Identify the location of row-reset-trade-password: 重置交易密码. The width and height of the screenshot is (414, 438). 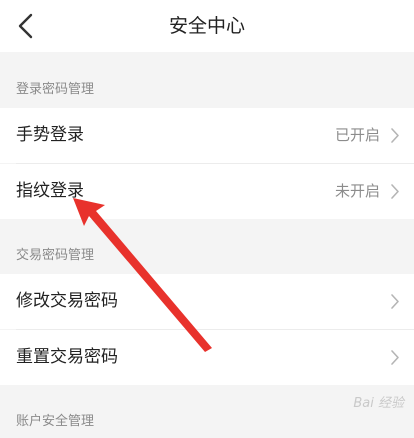
(207, 357).